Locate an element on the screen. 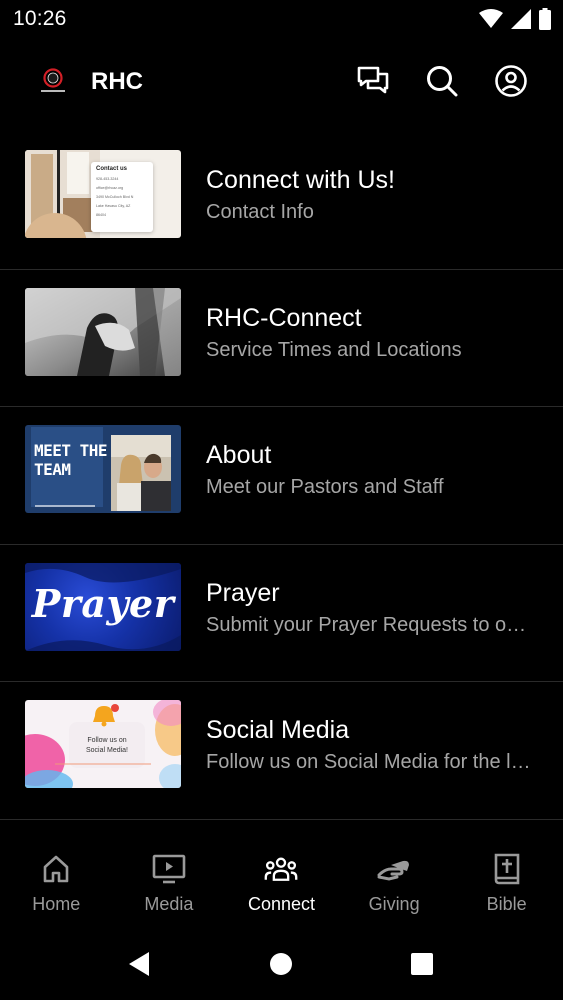 This screenshot has height=1000, width=563. contact-card-line: office@rhcaz.org is located at coordinates (110, 188).